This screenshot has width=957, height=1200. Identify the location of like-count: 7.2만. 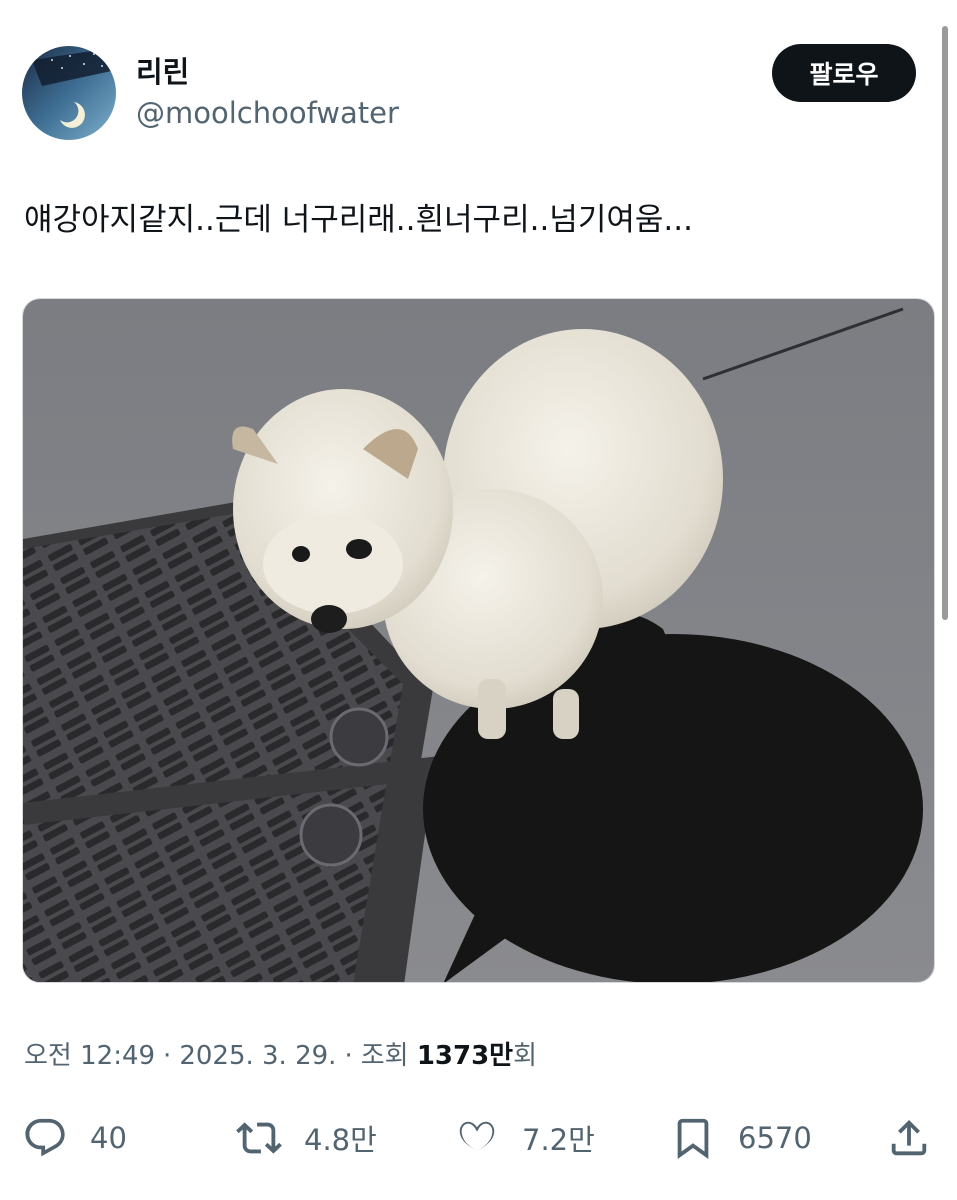
(558, 1140).